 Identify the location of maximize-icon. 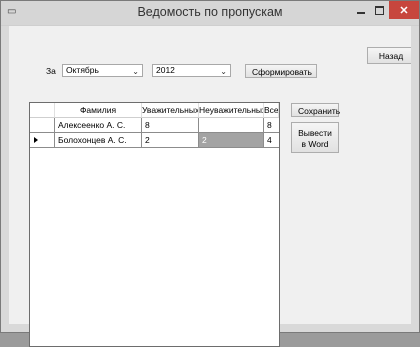
(379, 10).